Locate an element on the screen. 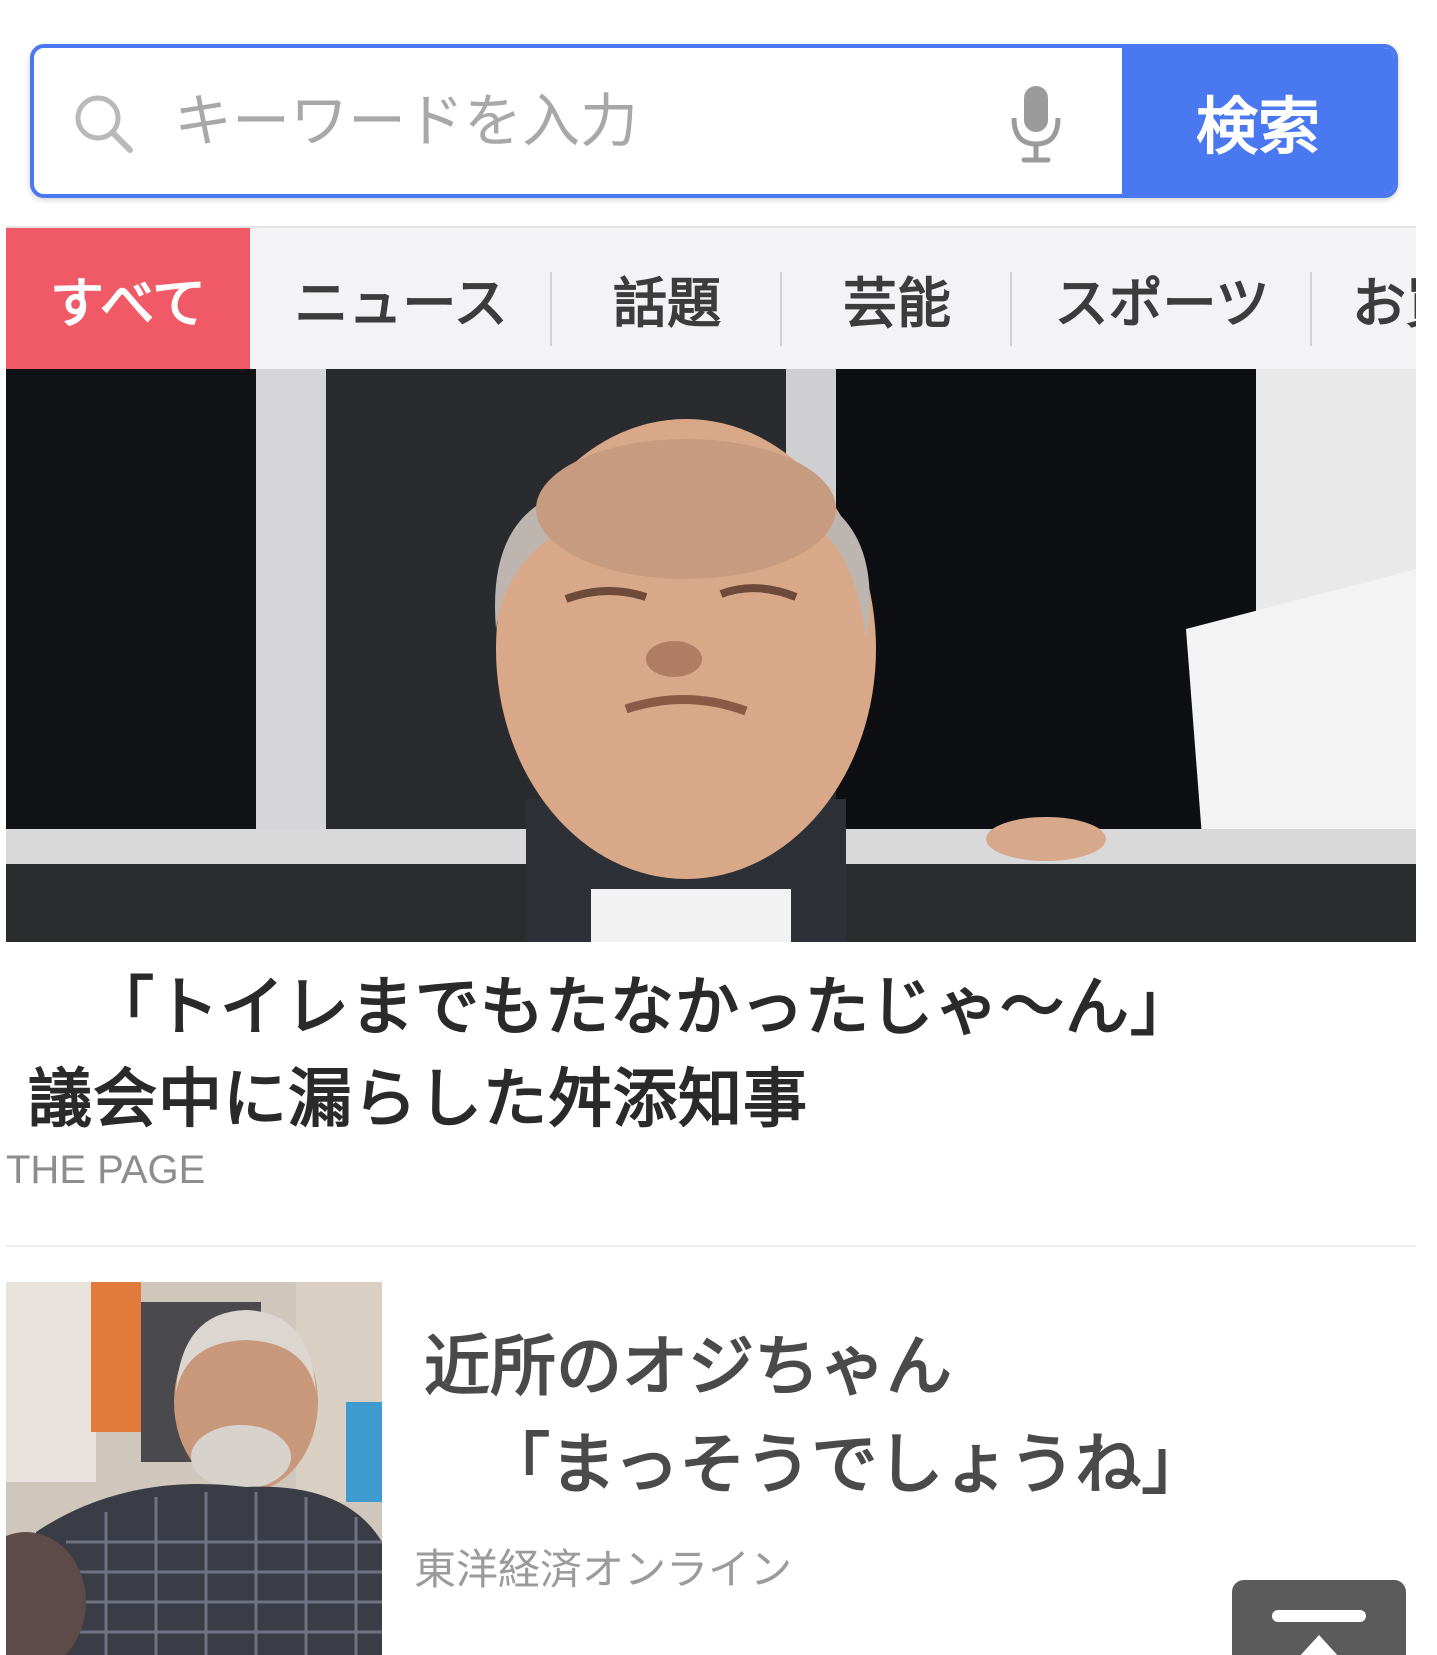 The image size is (1437, 1655). hero-source: THE PAGE is located at coordinates (106, 1170).